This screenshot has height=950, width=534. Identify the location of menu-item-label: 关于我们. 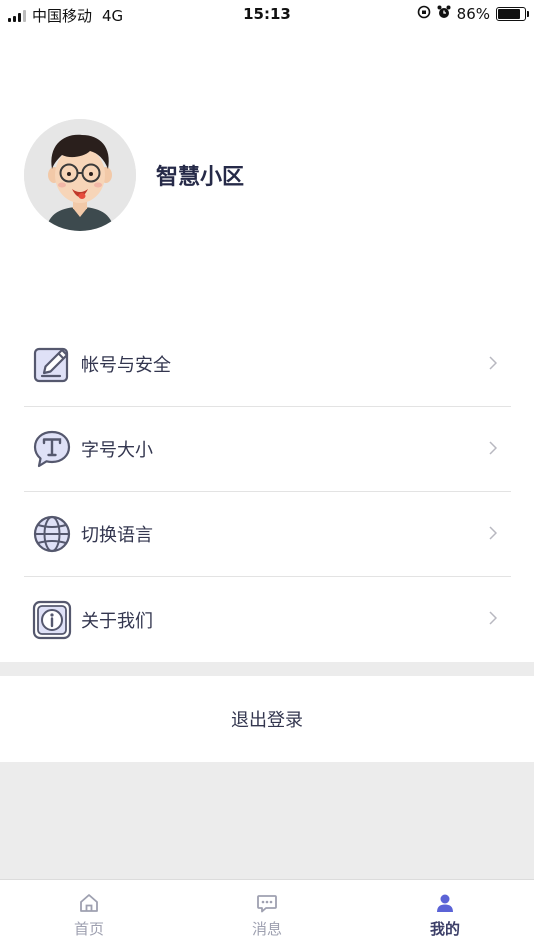
(117, 621).